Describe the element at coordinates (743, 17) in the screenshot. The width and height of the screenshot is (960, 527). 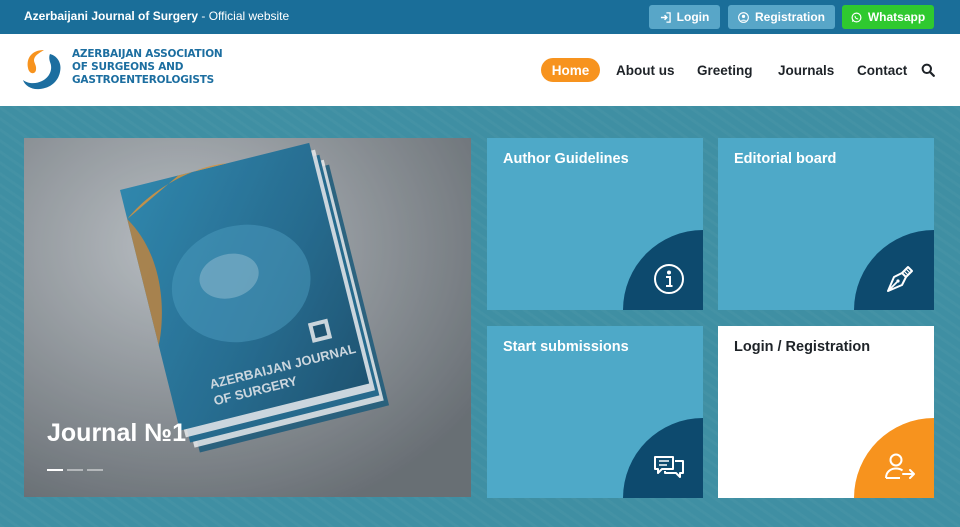
I see `user-circle-icon` at that location.